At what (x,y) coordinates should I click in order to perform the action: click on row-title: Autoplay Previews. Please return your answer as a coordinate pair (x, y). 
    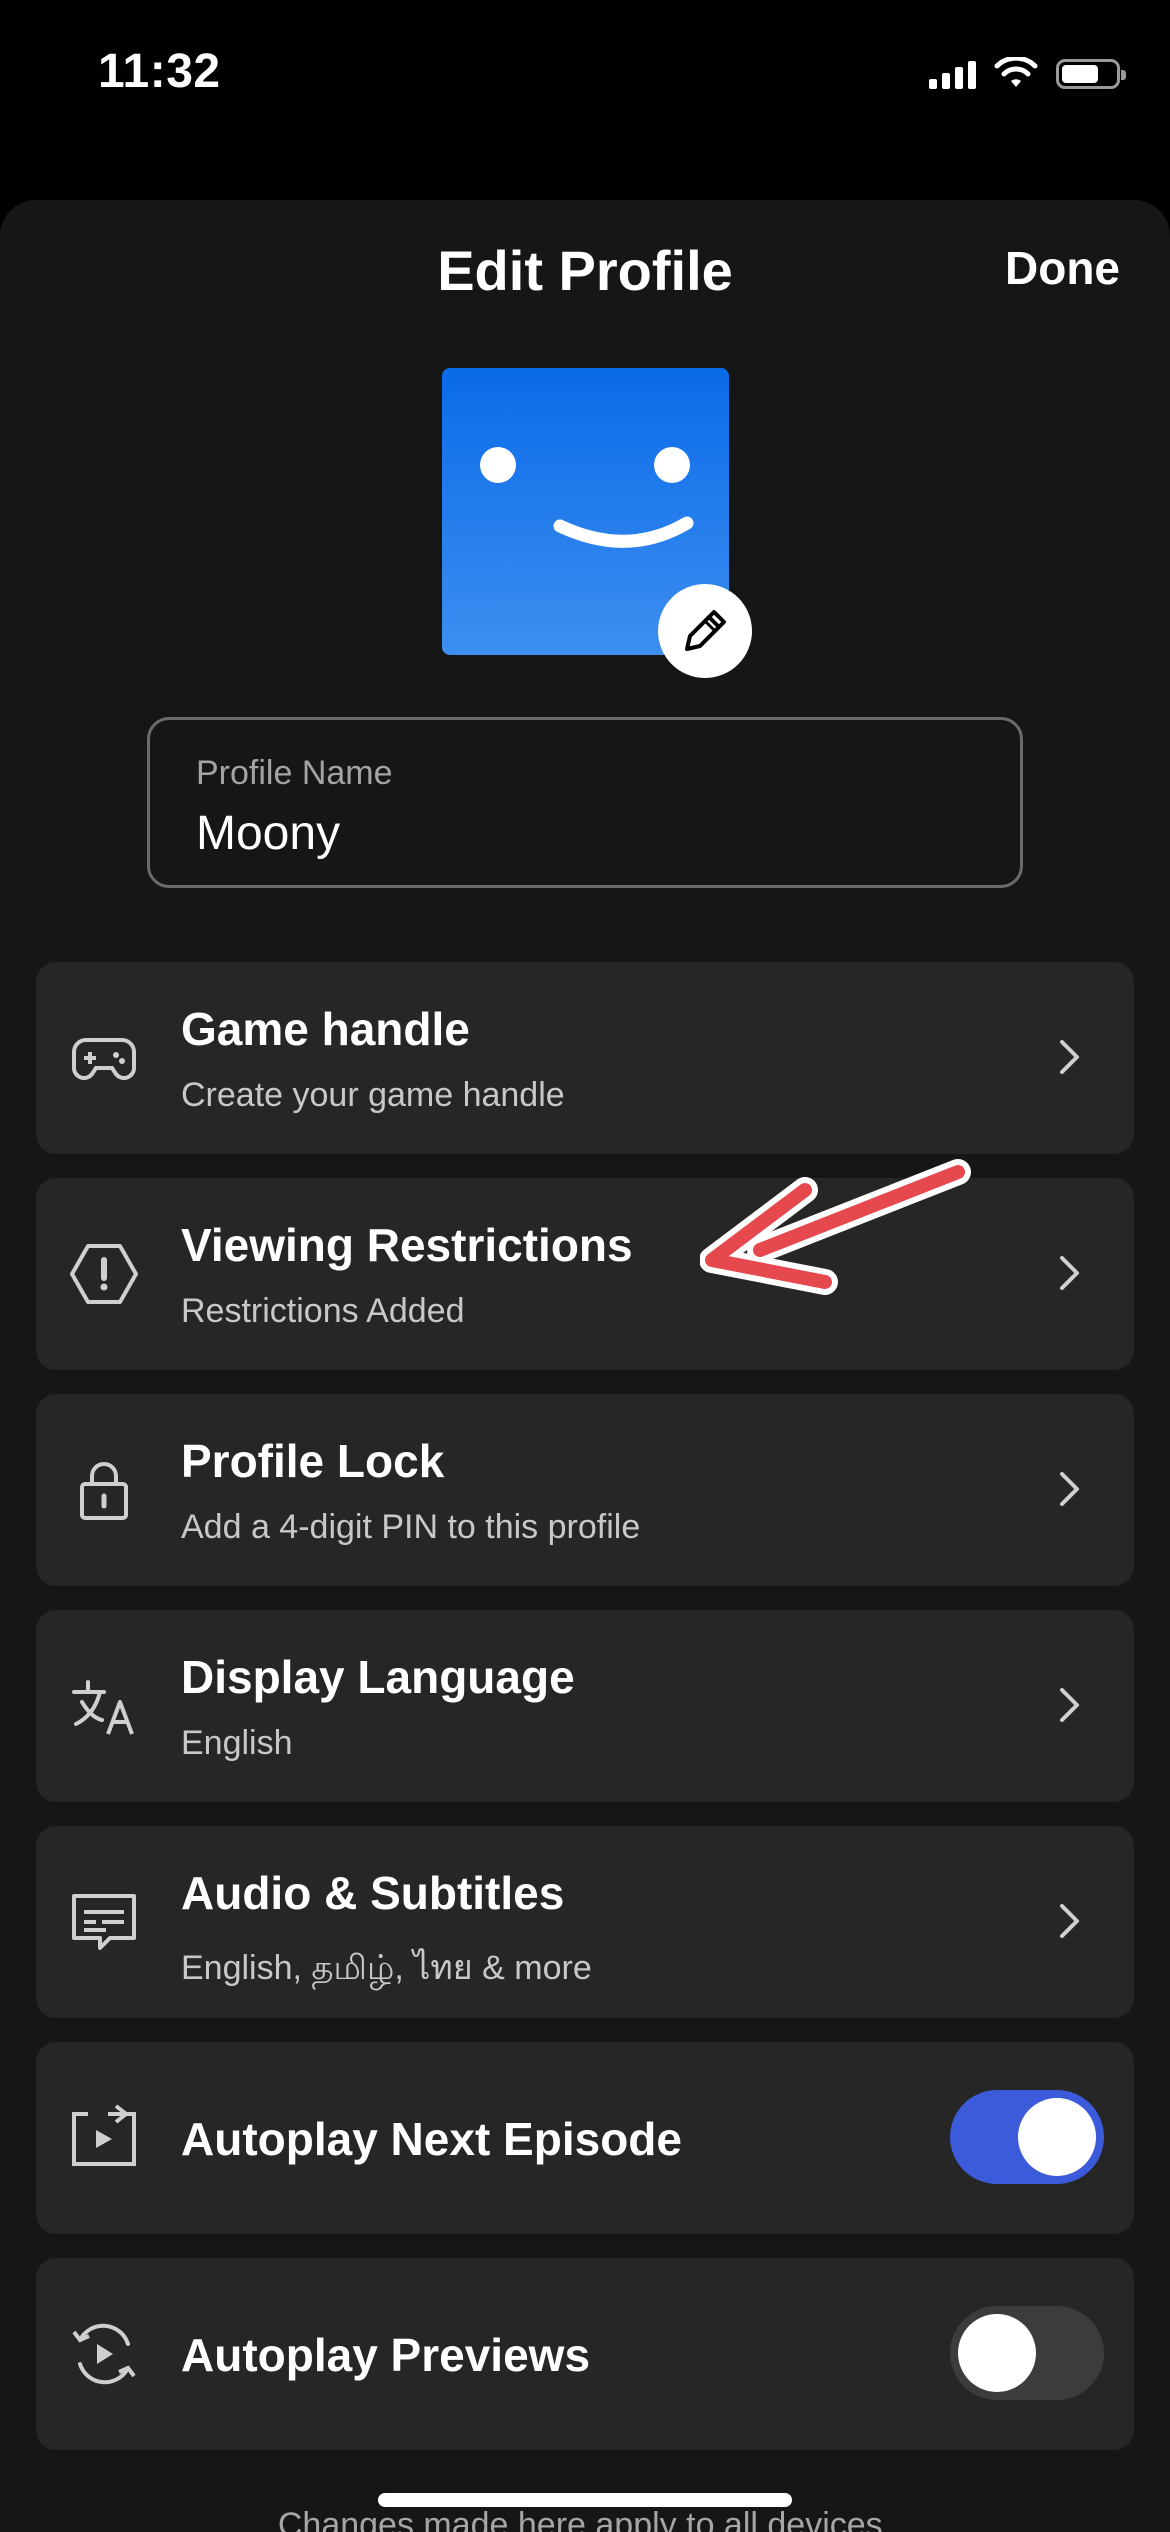
    Looking at the image, I should click on (386, 2355).